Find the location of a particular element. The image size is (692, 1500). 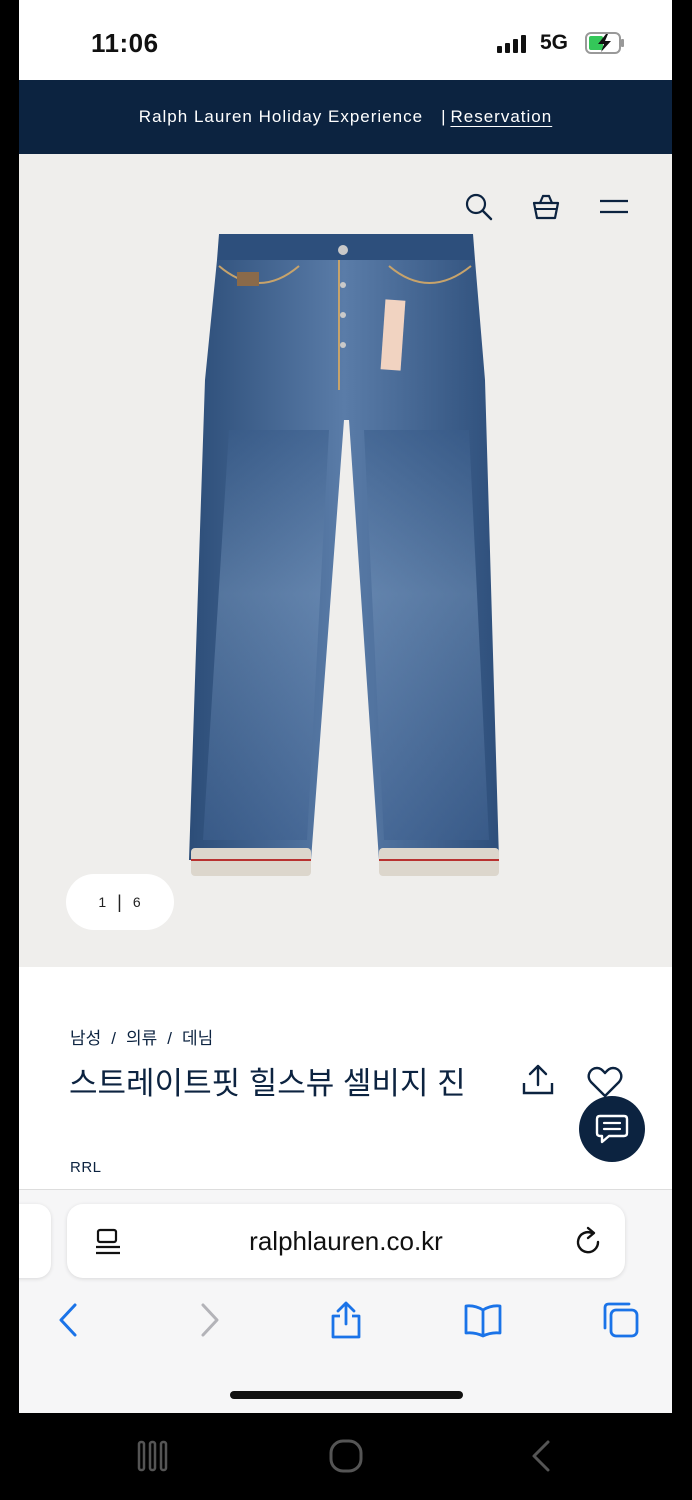

android-back-icon is located at coordinates (541, 1456).